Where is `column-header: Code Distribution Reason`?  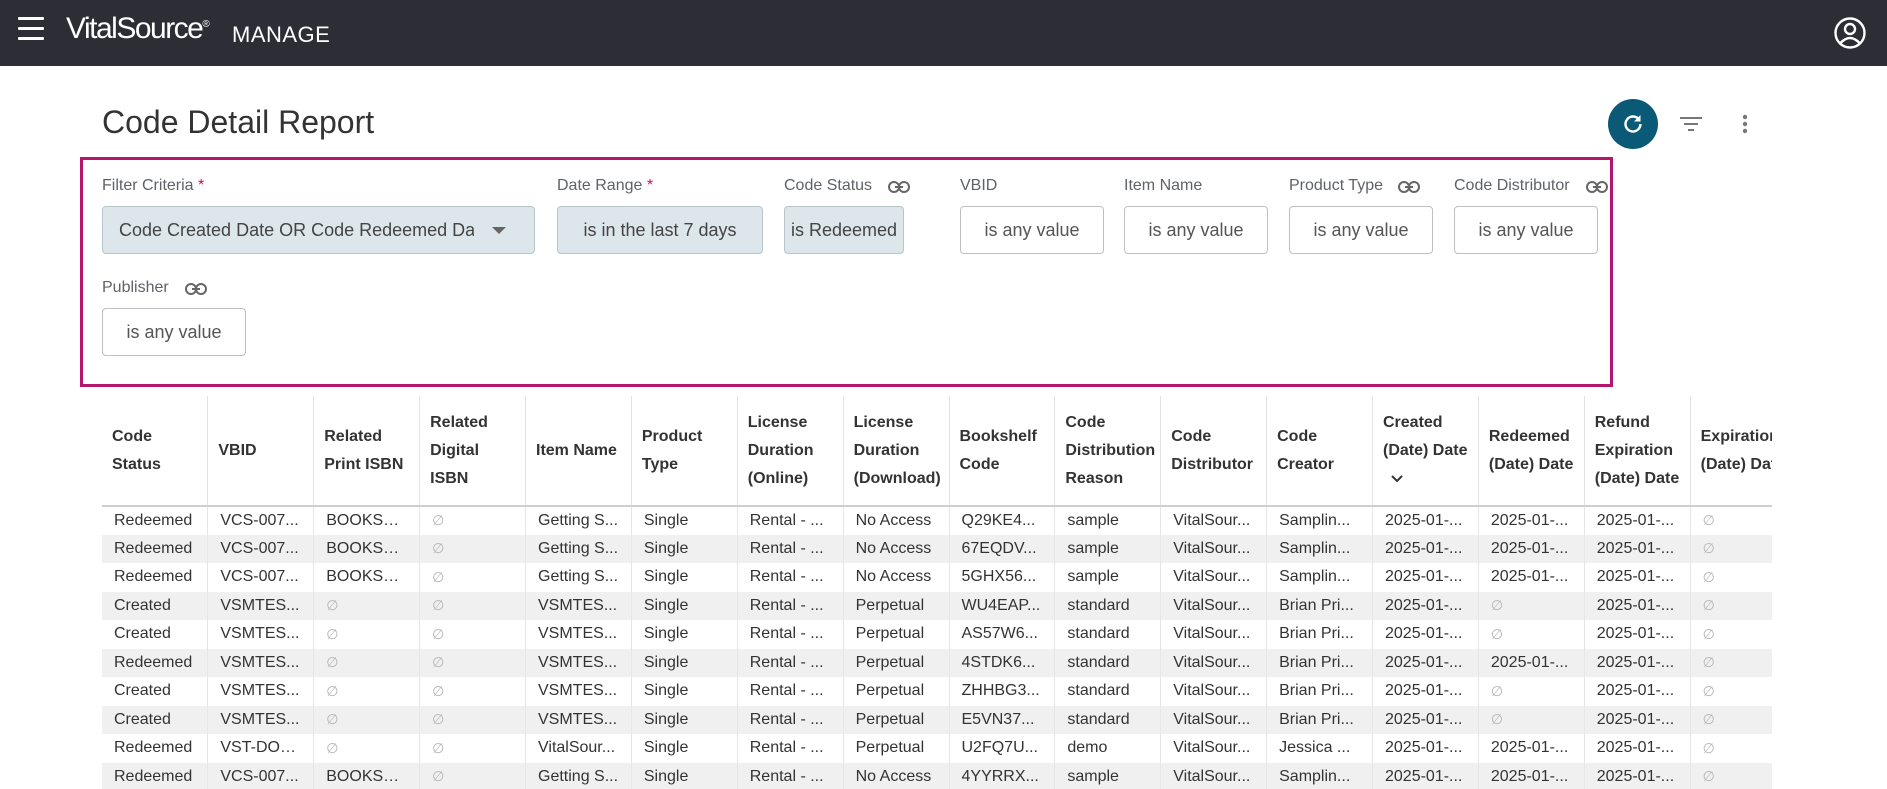
column-header: Code Distribution Reason is located at coordinates (1107, 451).